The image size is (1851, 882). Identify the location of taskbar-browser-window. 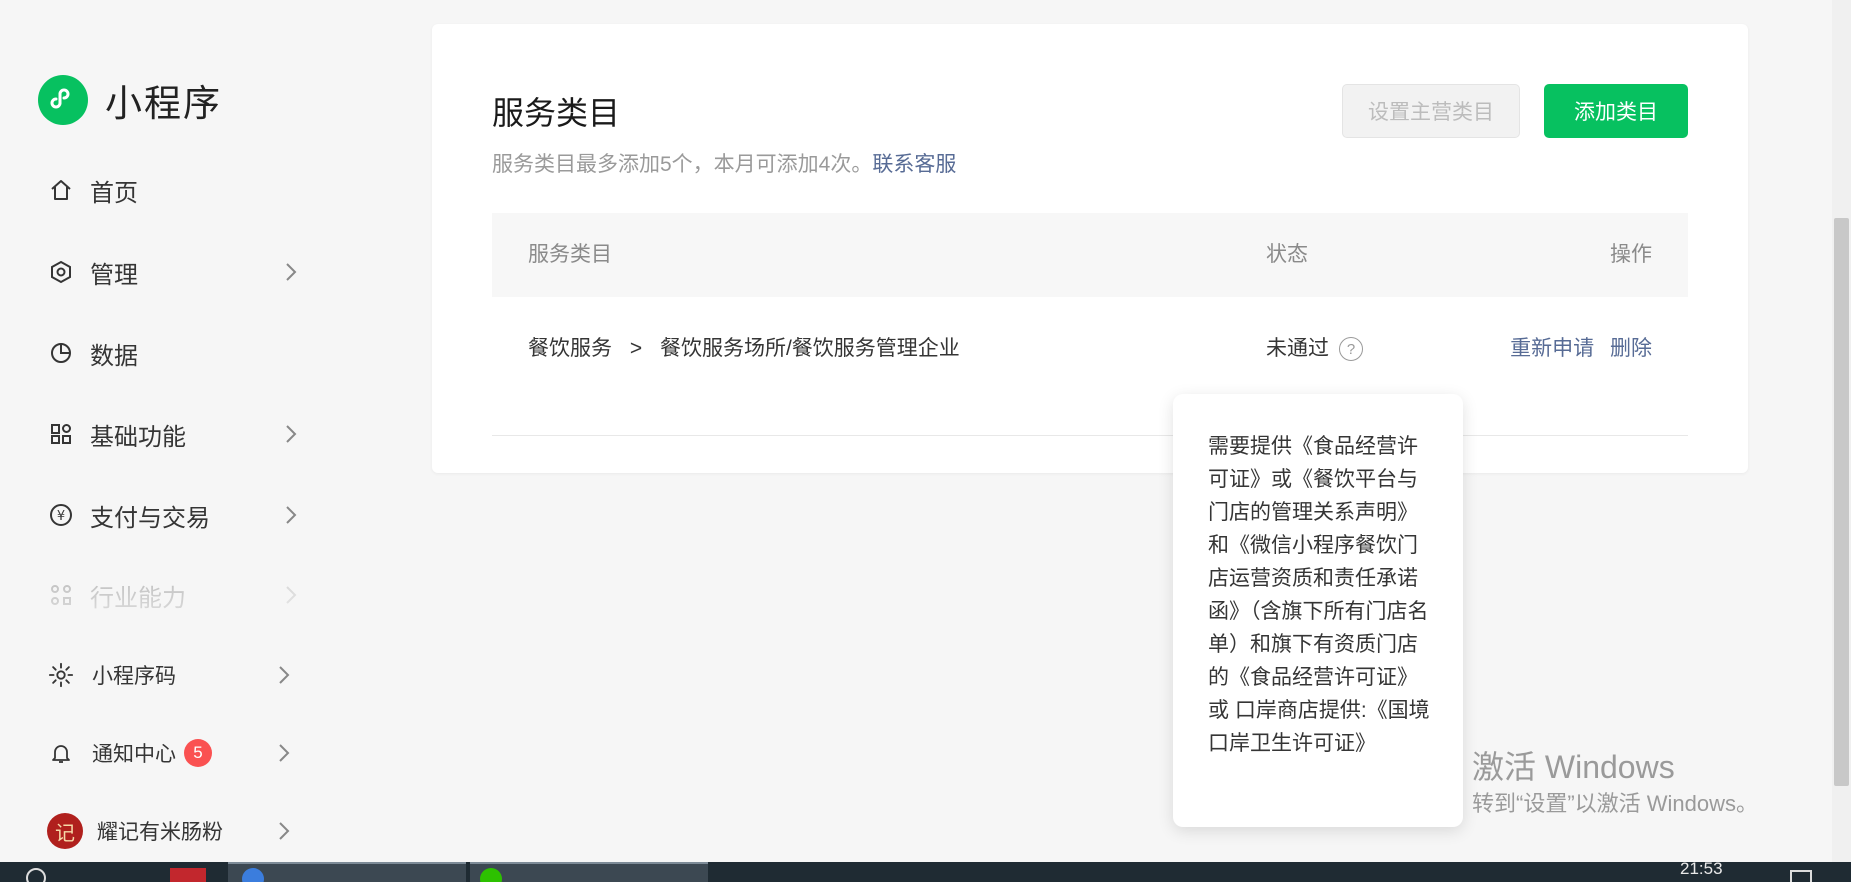
(347, 872).